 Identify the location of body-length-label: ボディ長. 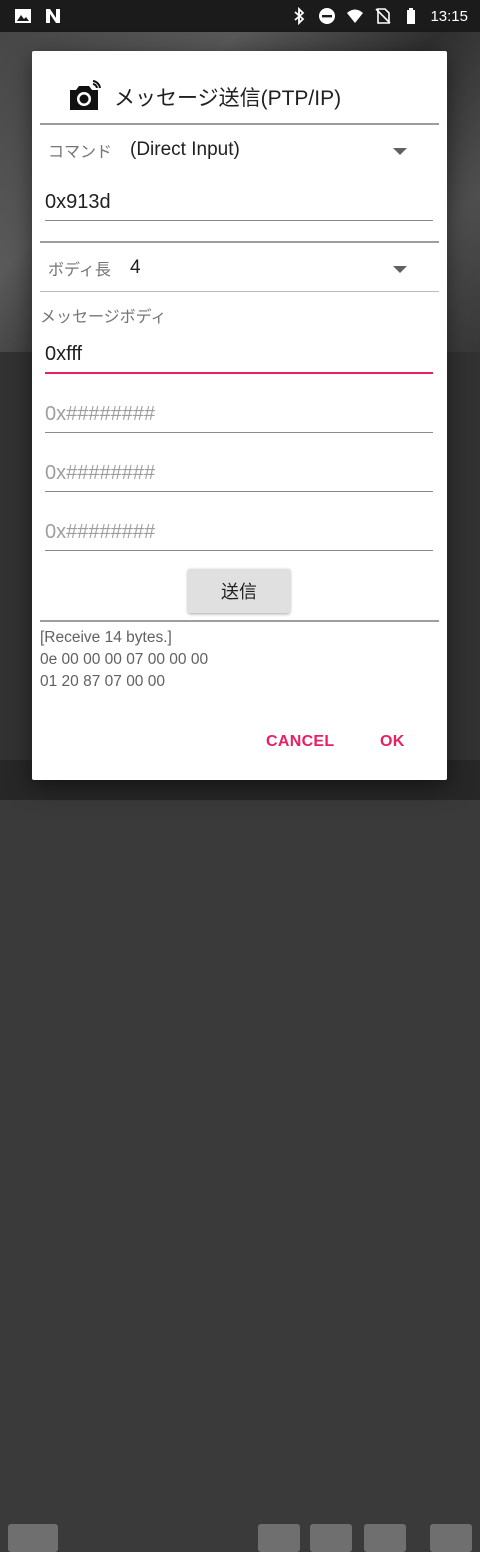
(79, 270).